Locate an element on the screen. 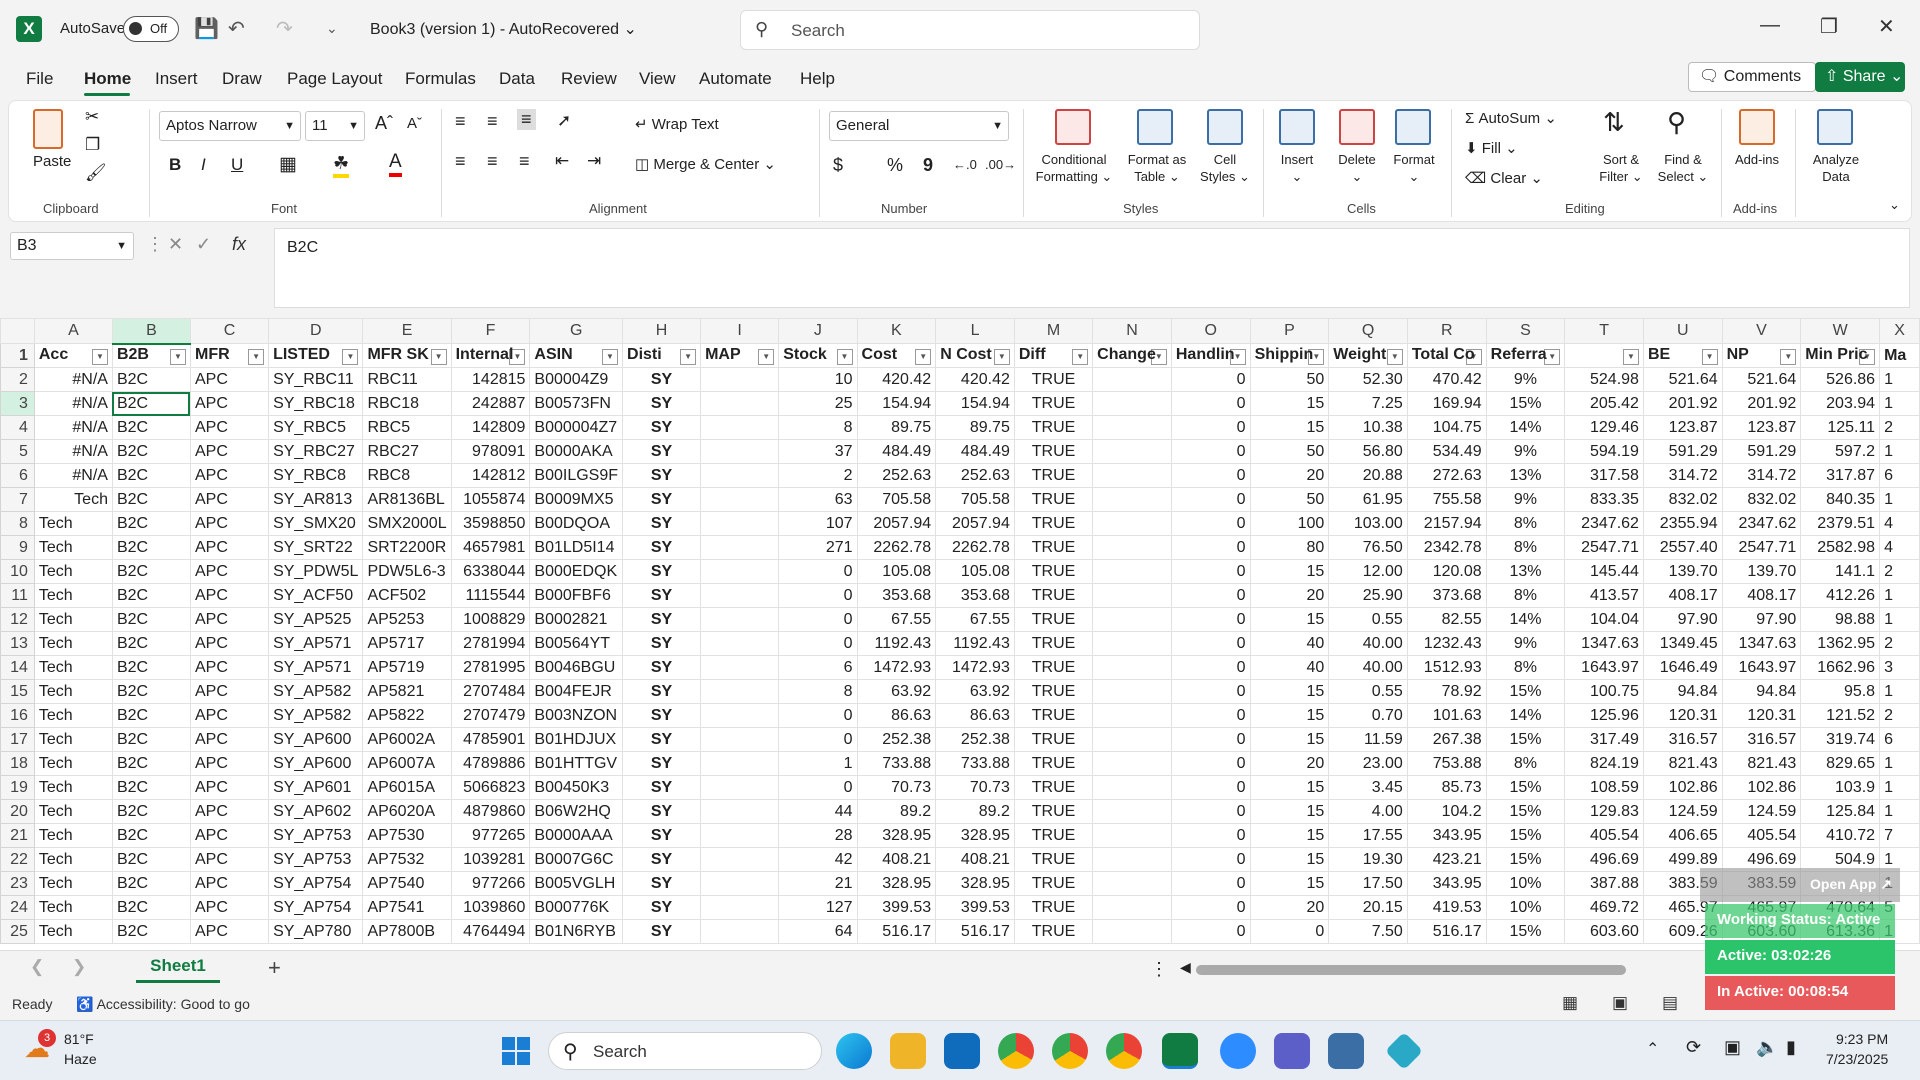  borders-icon: ▦ is located at coordinates (288, 164).